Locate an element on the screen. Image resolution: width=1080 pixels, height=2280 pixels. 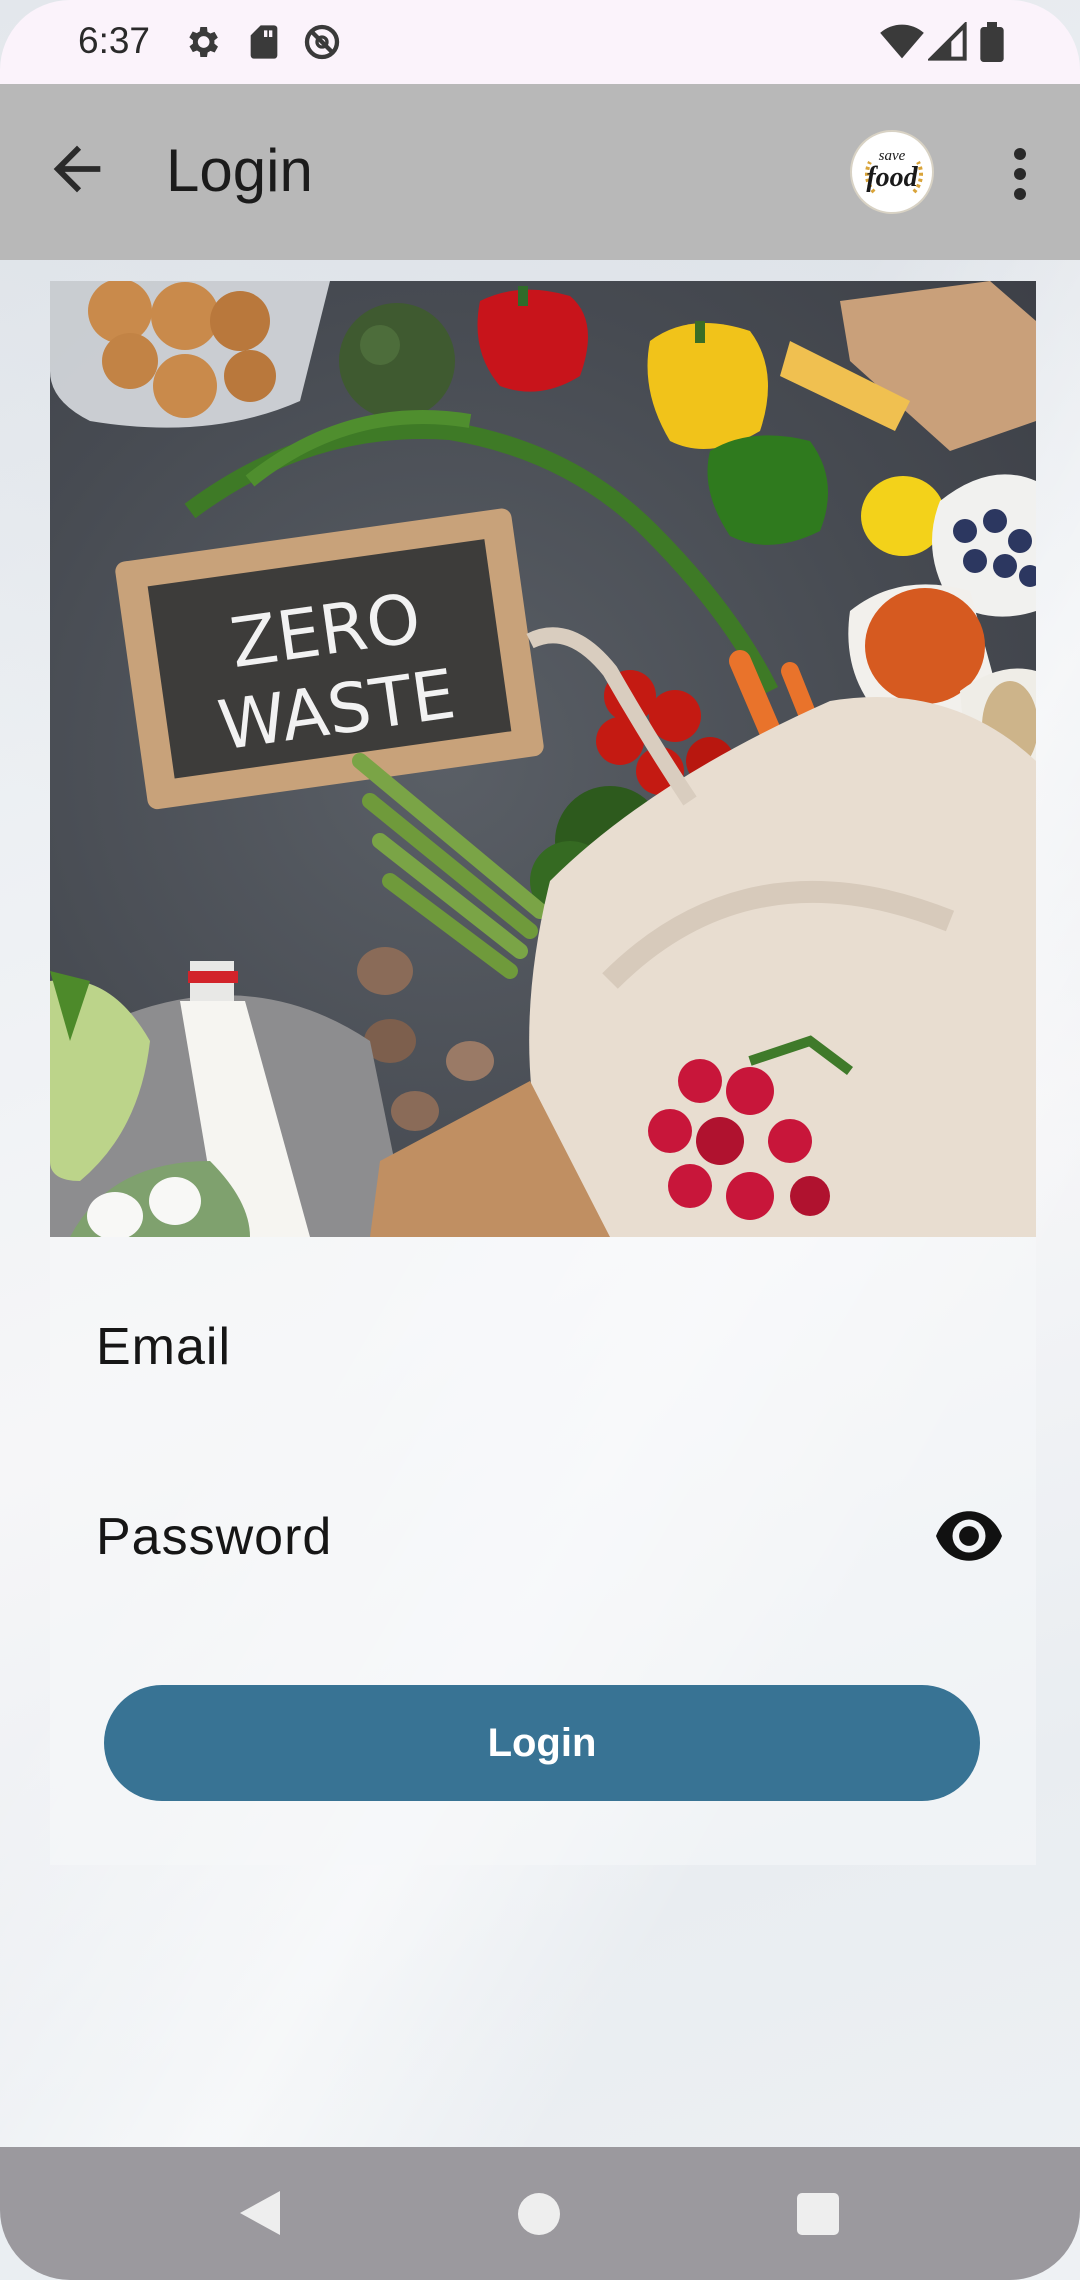
nav-recents-button is located at coordinates (818, 2214).